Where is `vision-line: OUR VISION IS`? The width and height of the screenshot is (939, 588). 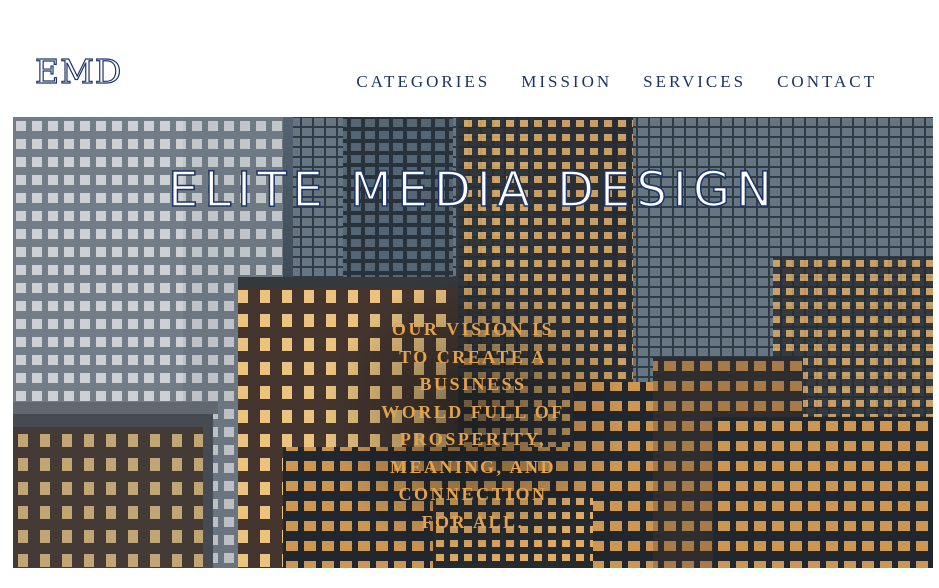 vision-line: OUR VISION IS is located at coordinates (473, 329).